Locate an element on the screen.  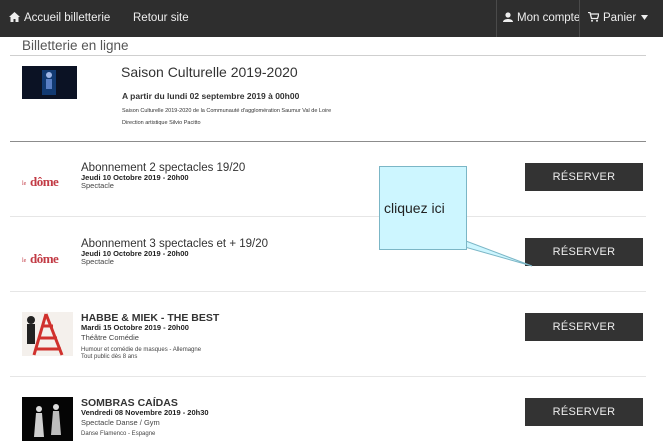
cart-icon is located at coordinates (594, 16).